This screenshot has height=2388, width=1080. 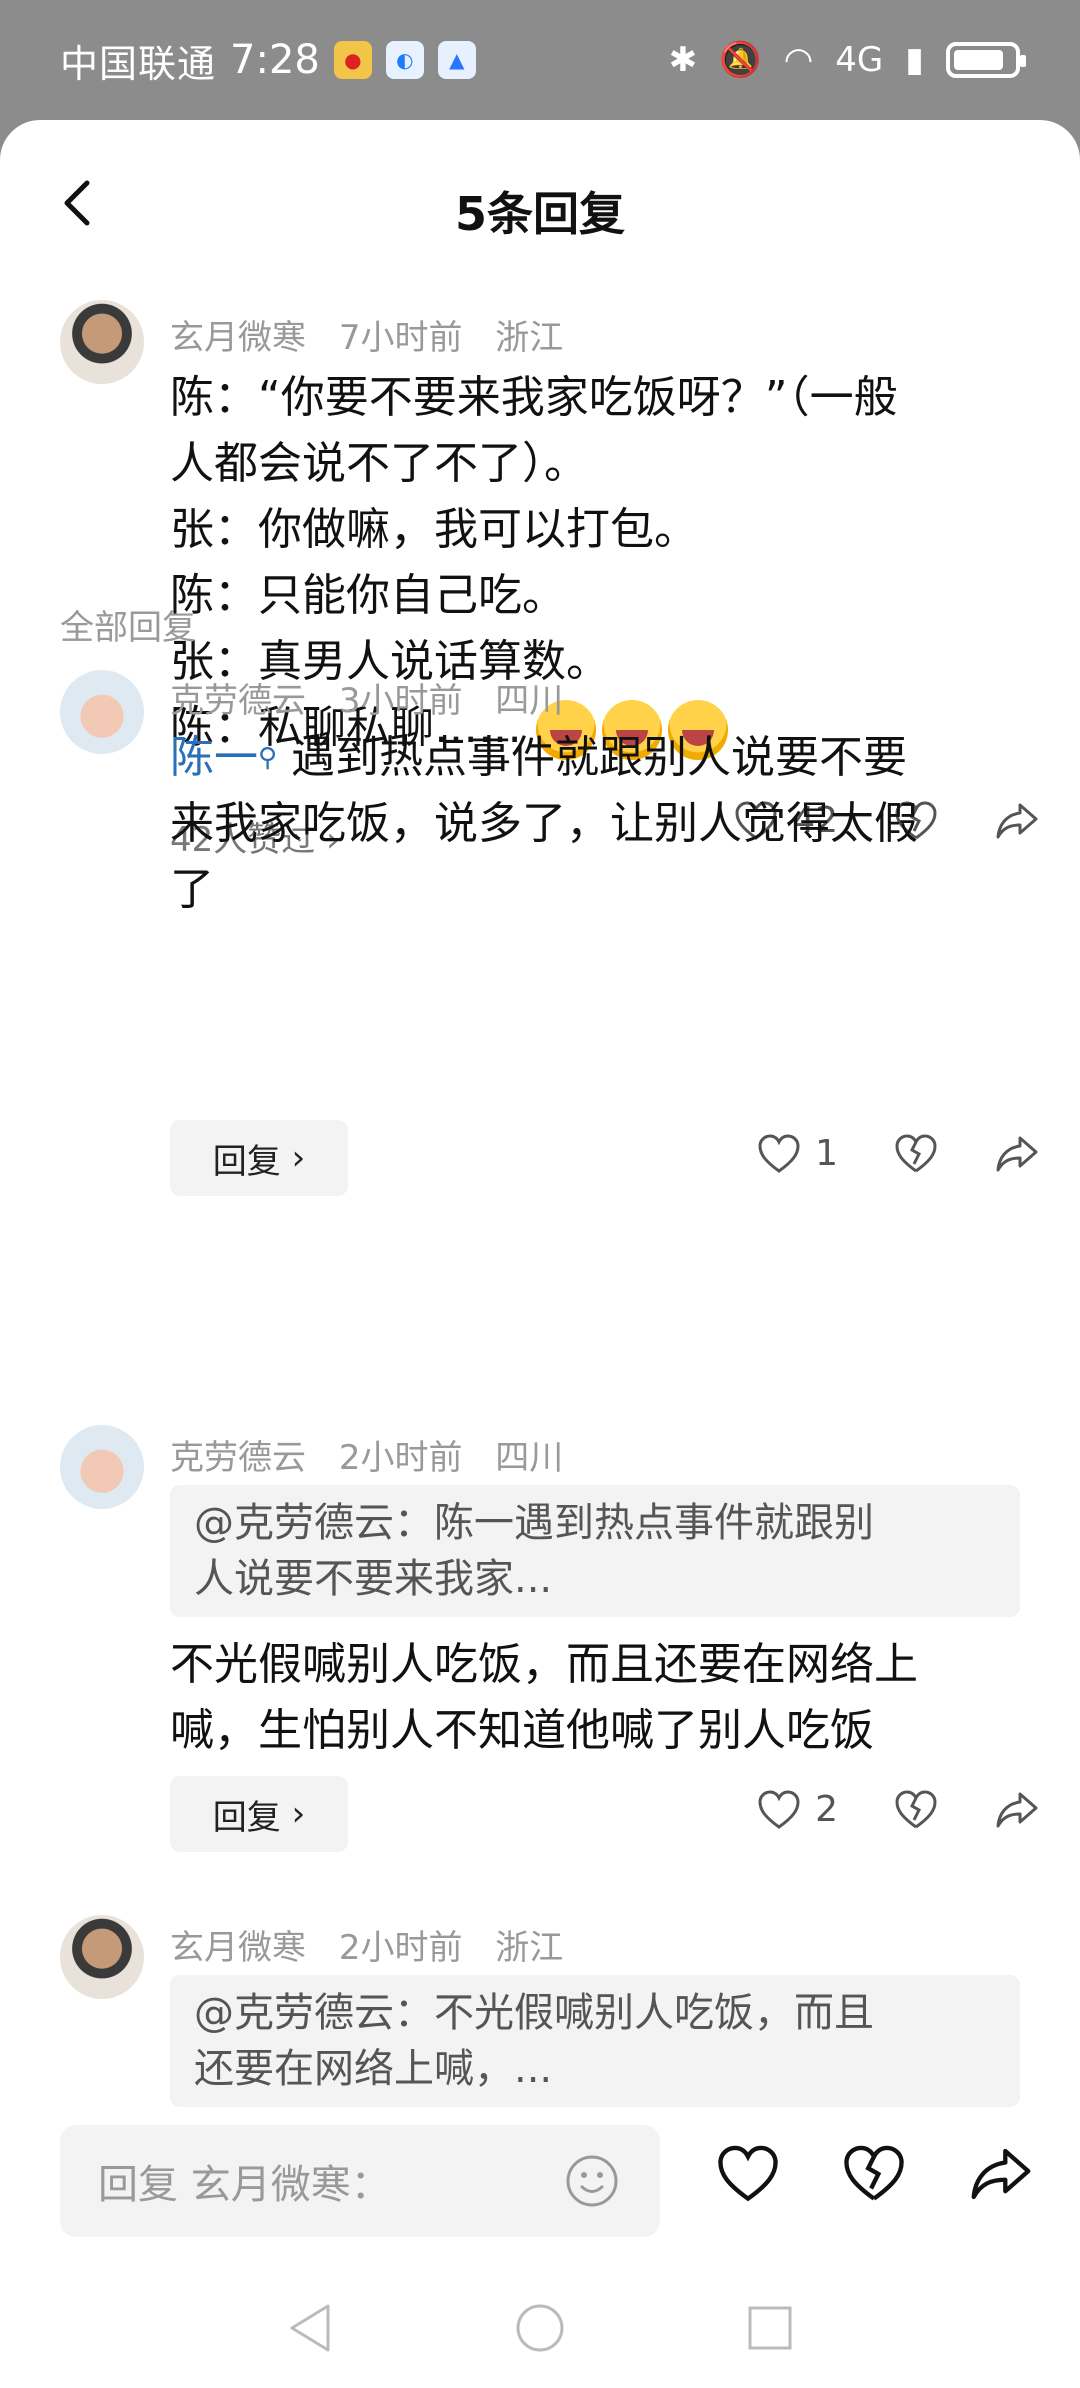 What do you see at coordinates (544, 823) in the screenshot?
I see `comment-line: 来我家吃饭，说多了，让别人觉得太假` at bounding box center [544, 823].